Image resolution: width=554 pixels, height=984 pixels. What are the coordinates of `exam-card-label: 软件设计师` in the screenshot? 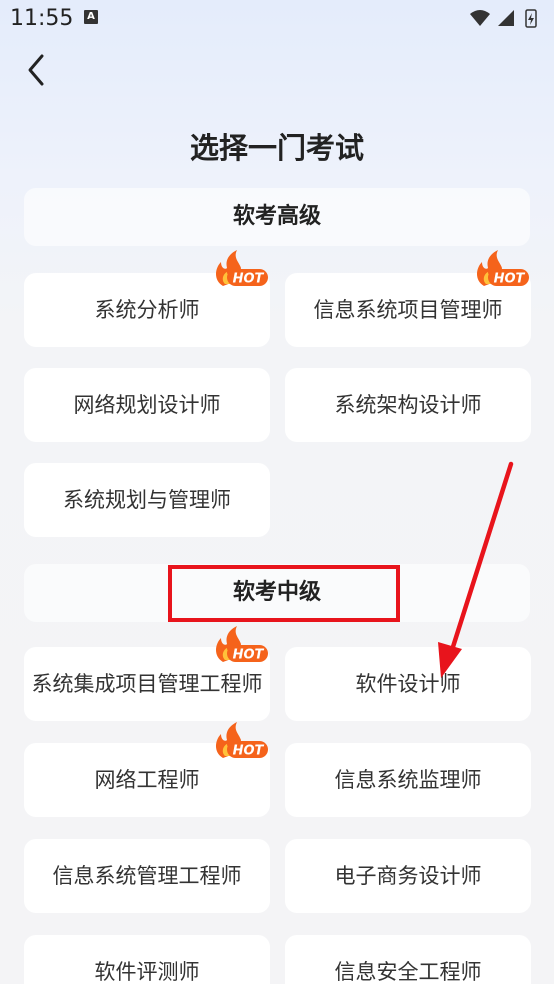 It's located at (408, 684).